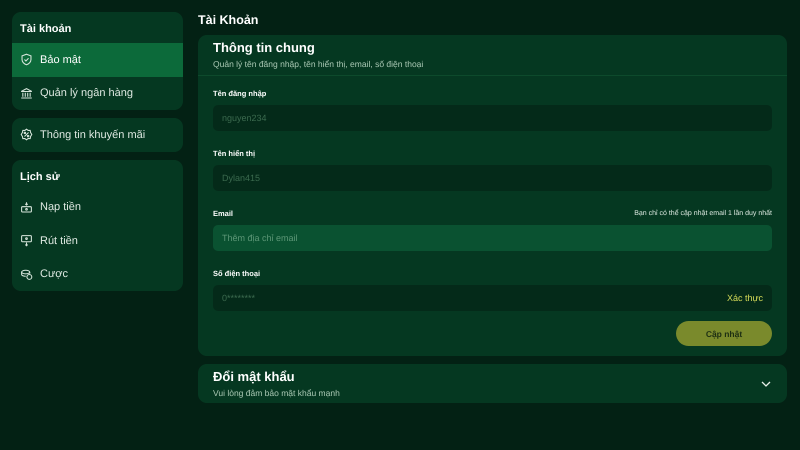 Image resolution: width=800 pixels, height=450 pixels. What do you see at coordinates (40, 177) in the screenshot?
I see `sidebar-heading: Lịch sử` at bounding box center [40, 177].